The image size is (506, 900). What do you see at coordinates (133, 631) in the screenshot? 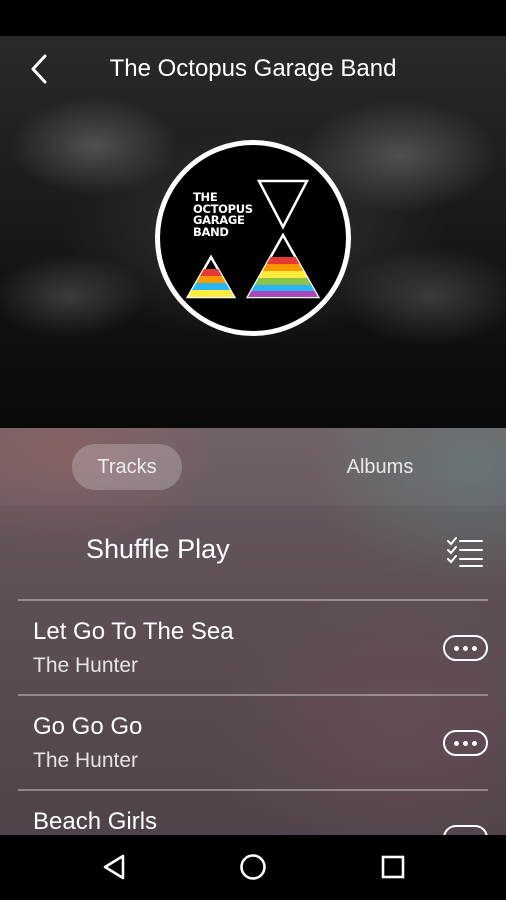
I see `track-title: Let Go To The Sea` at bounding box center [133, 631].